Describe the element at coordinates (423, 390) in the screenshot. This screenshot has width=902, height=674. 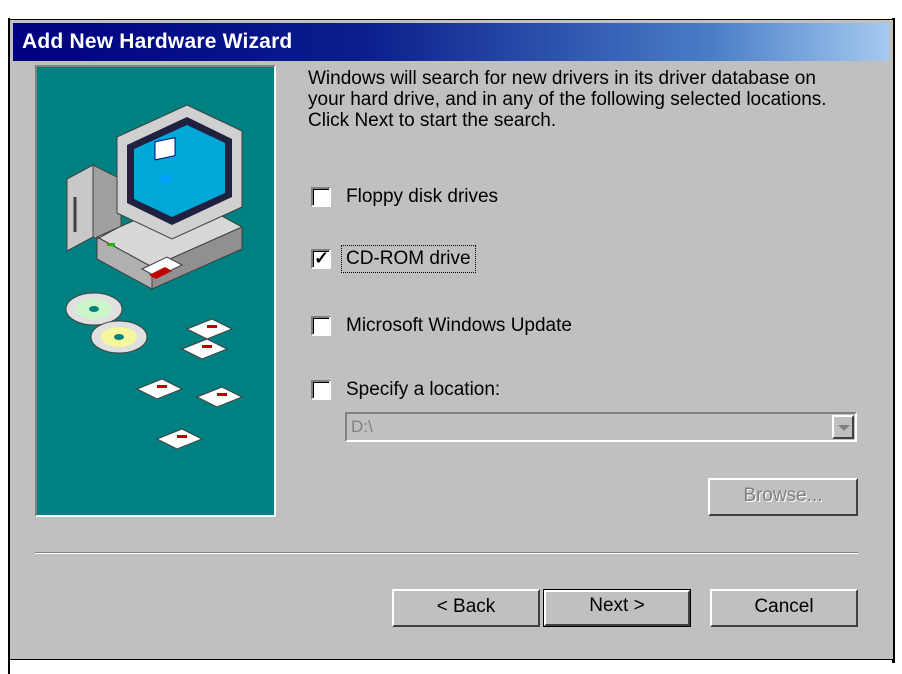
I see `specify-location-label: Specify a location:` at that location.